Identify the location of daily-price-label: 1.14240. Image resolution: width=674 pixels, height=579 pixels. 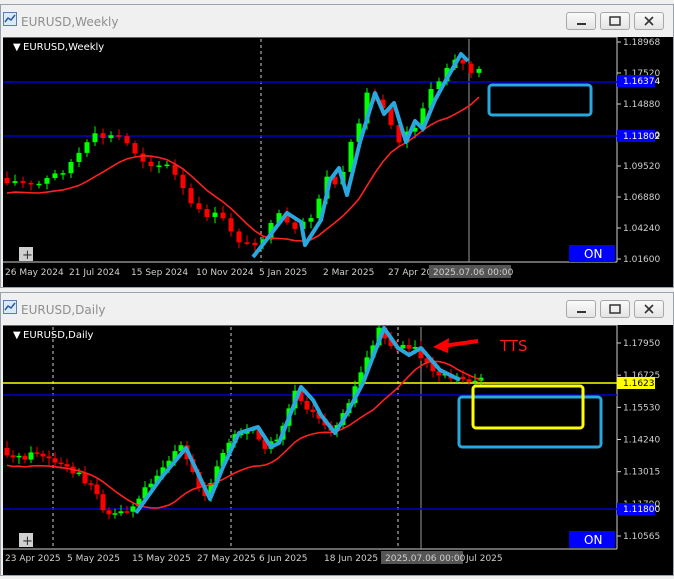
(641, 441).